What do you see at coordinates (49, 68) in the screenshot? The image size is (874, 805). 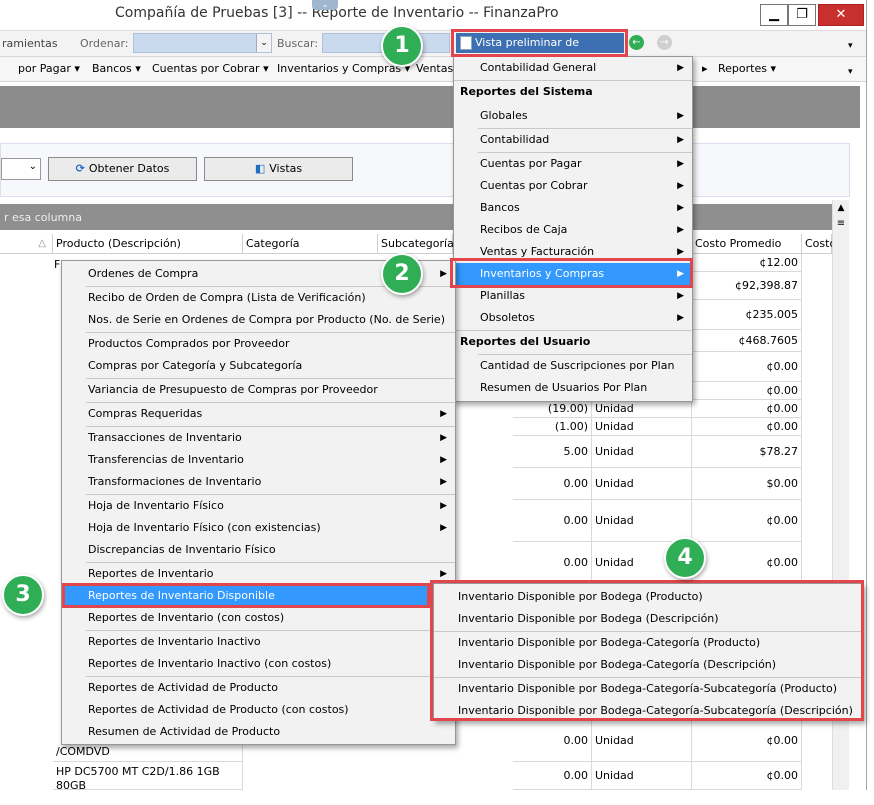 I see `menu-accounts-payable: por Pagar ▾` at bounding box center [49, 68].